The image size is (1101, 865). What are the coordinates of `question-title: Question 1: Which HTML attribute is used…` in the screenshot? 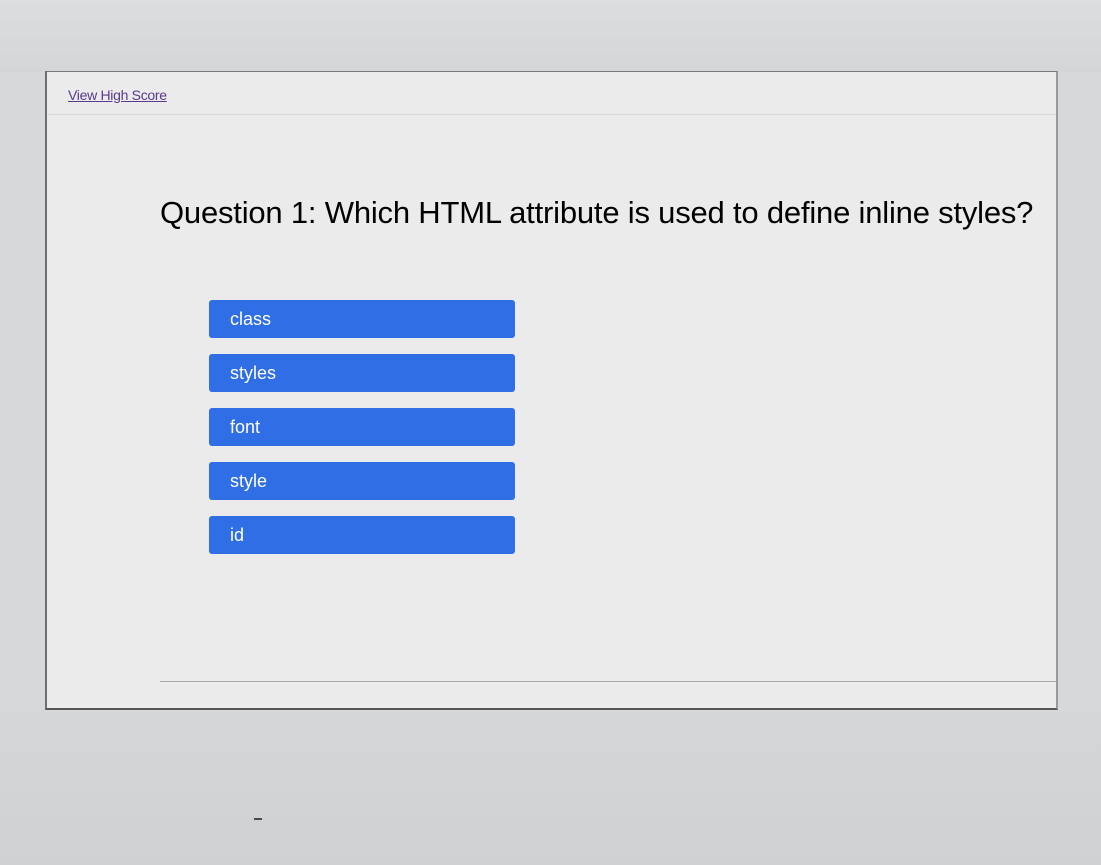 It's located at (597, 212).